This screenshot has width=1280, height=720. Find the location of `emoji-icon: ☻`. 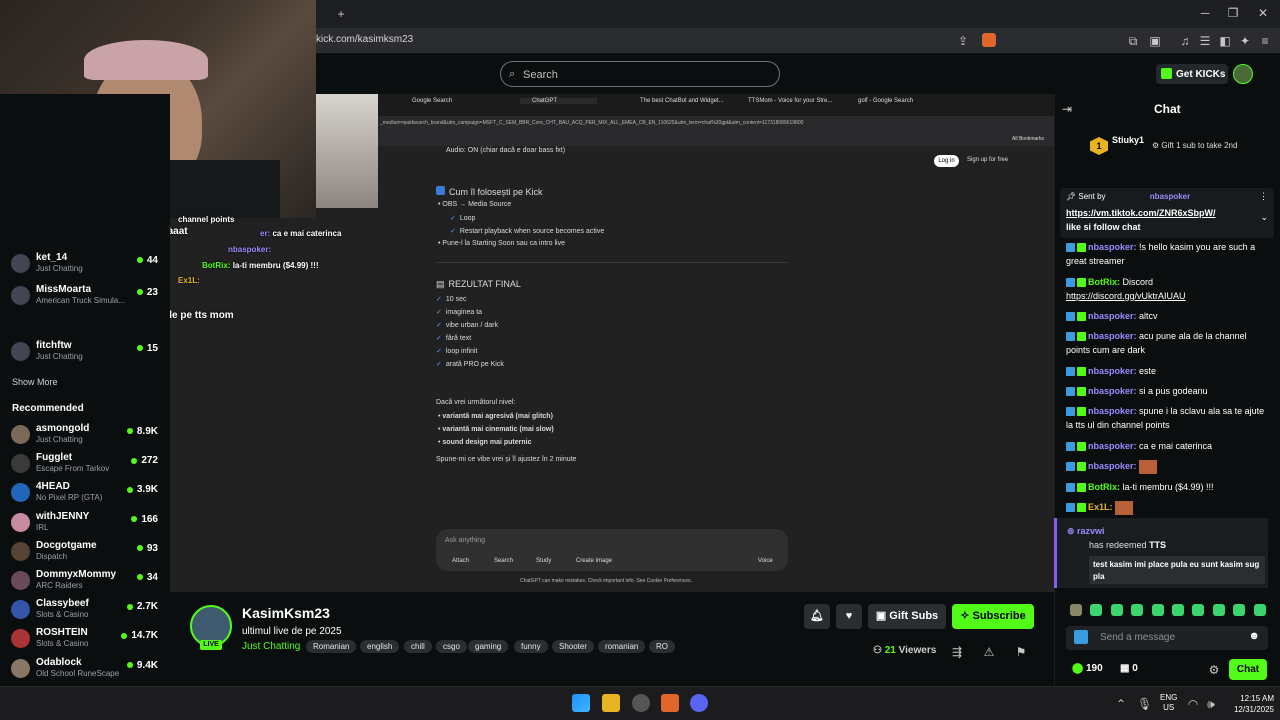

emoji-icon: ☻ is located at coordinates (1254, 636).